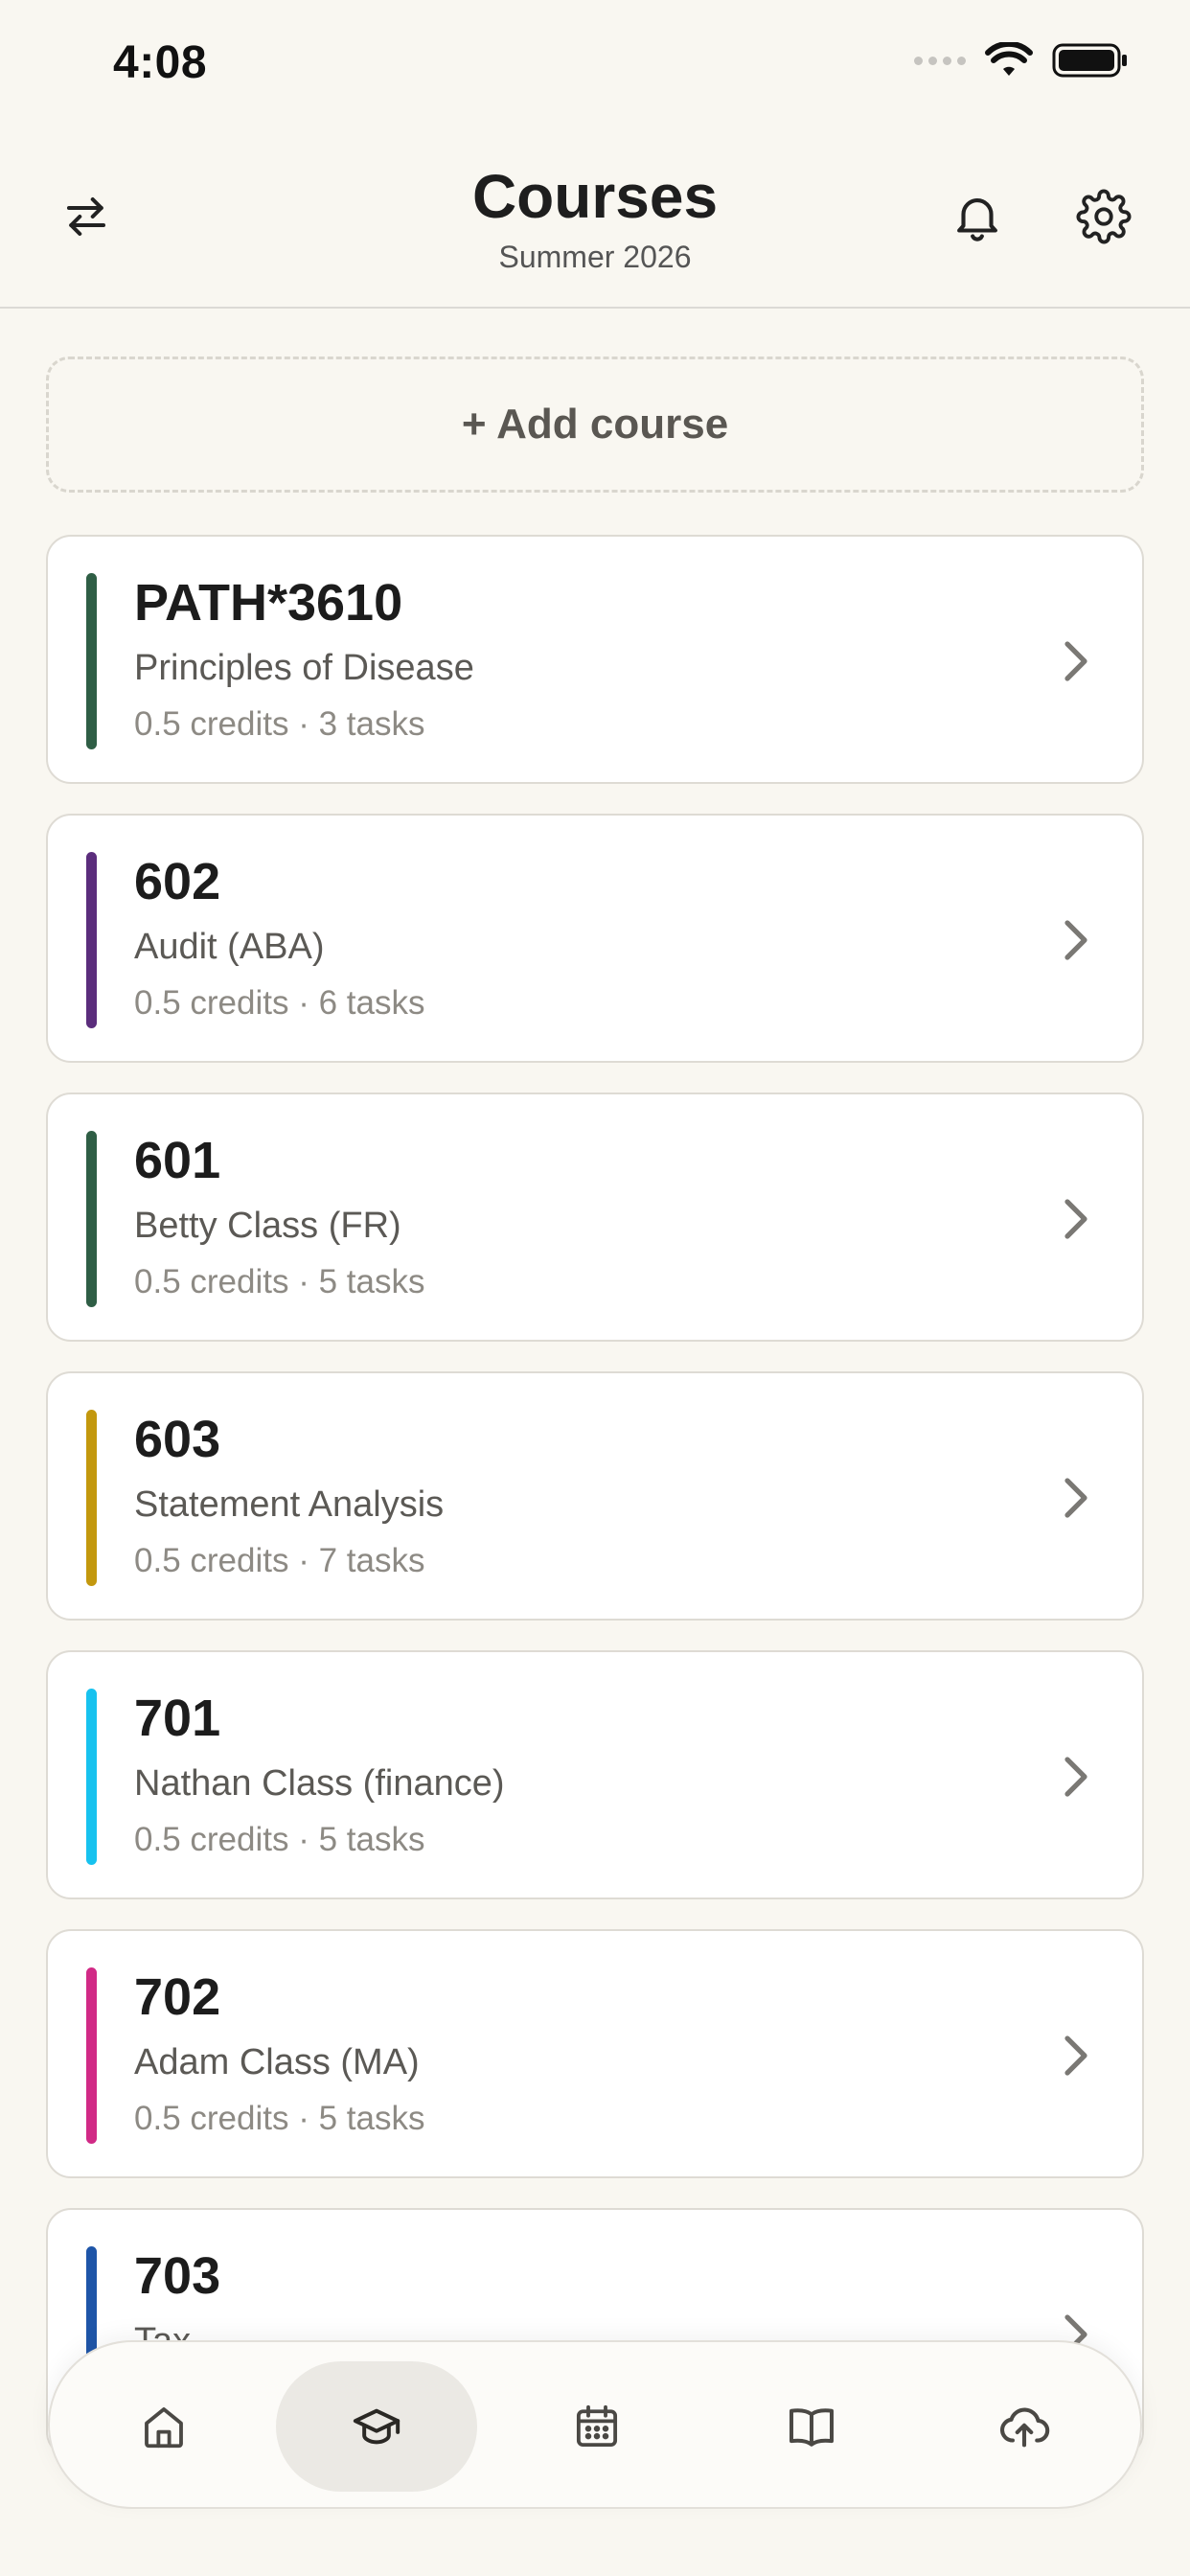 This screenshot has height=2576, width=1190. I want to click on course-code: 702, so click(178, 1997).